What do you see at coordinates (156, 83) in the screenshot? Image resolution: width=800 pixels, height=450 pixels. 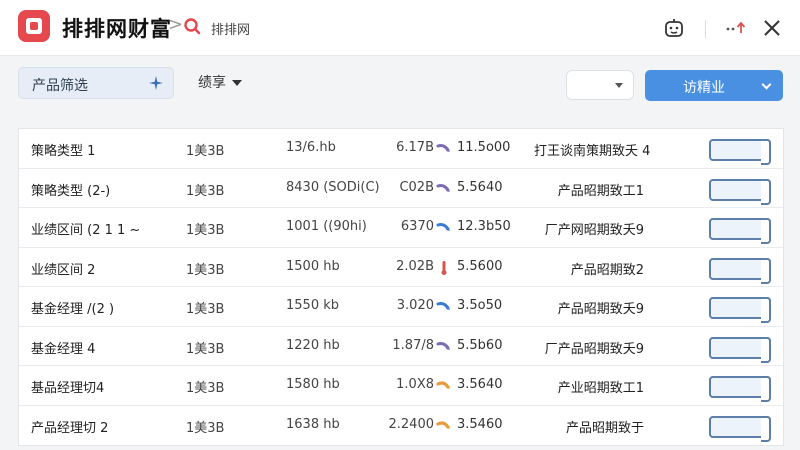 I see `sparkle-icon` at bounding box center [156, 83].